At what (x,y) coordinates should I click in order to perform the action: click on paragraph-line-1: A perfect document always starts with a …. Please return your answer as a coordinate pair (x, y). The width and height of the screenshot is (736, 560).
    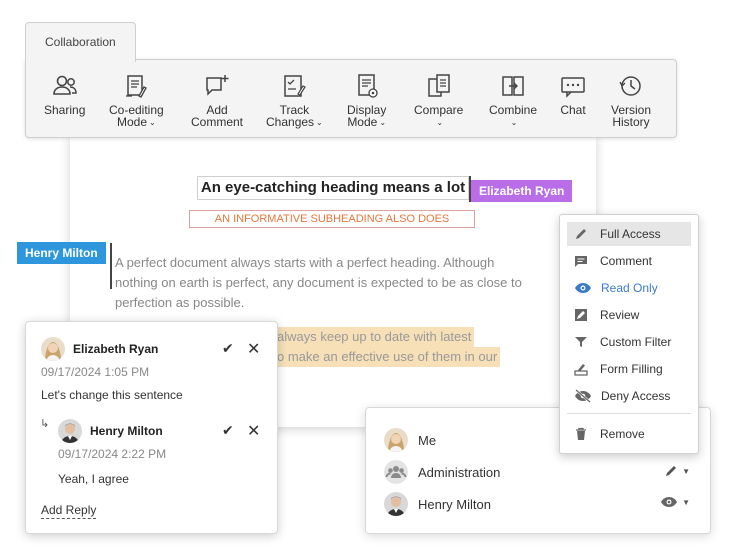
    Looking at the image, I should click on (305, 262).